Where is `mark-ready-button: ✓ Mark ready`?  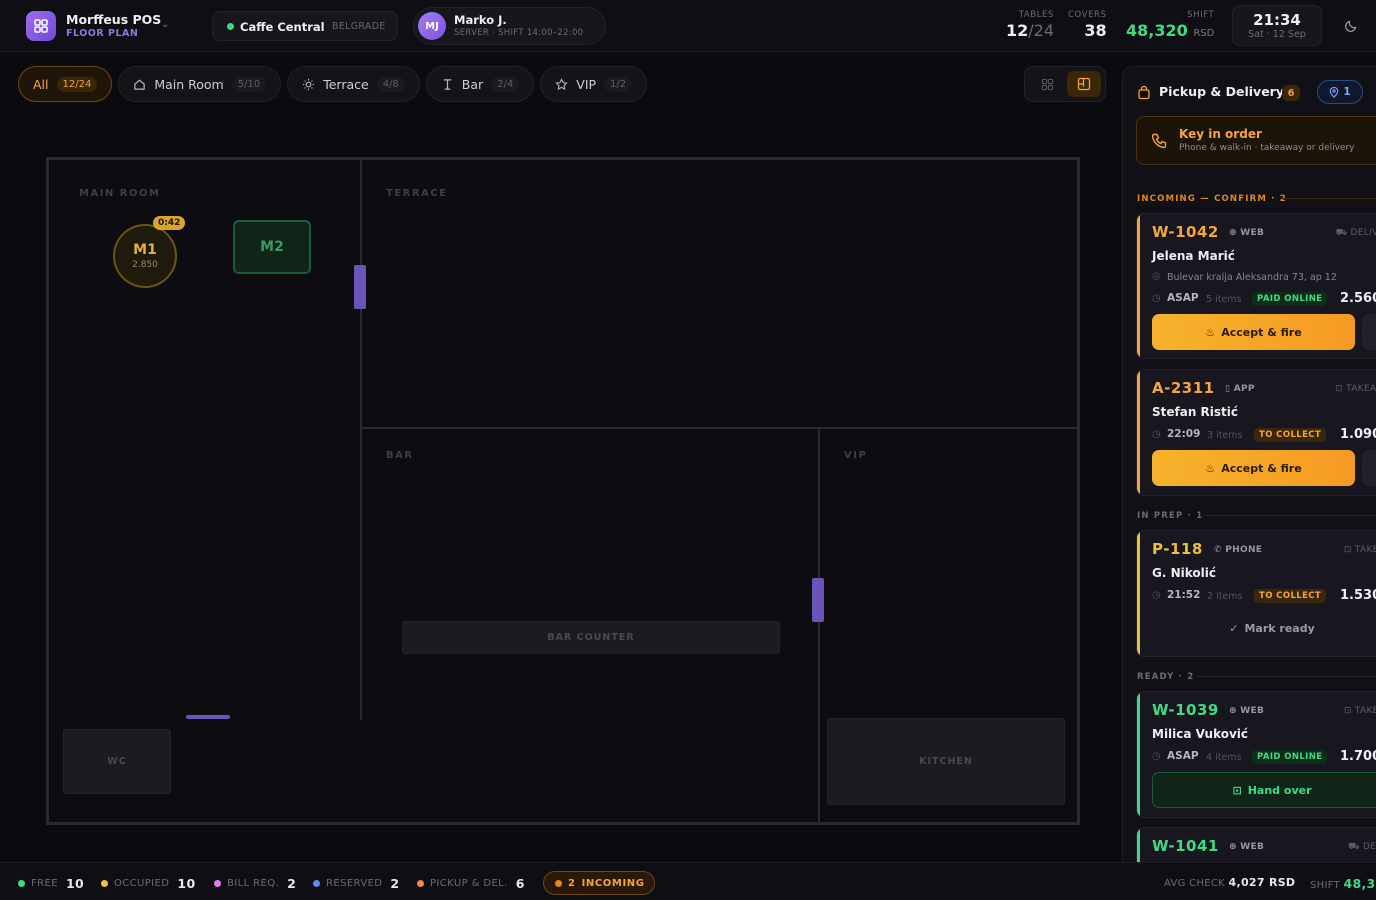 mark-ready-button: ✓ Mark ready is located at coordinates (1264, 628).